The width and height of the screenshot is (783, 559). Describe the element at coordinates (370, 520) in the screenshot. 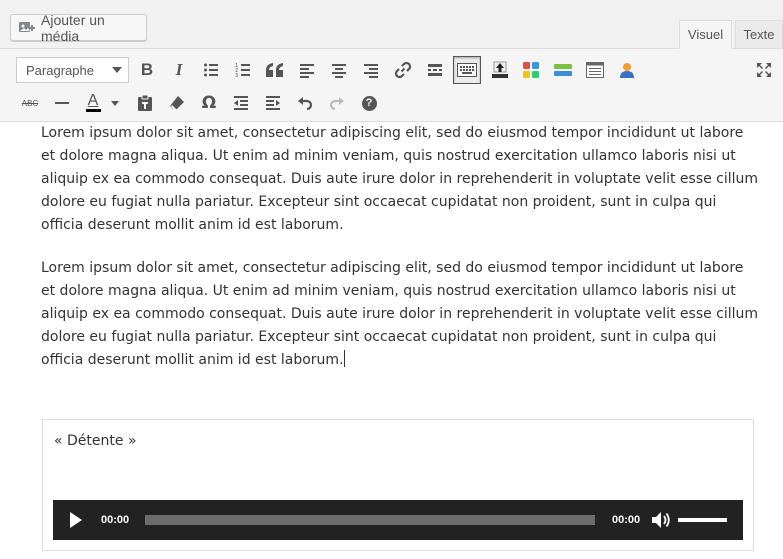

I see `progress-rail` at that location.